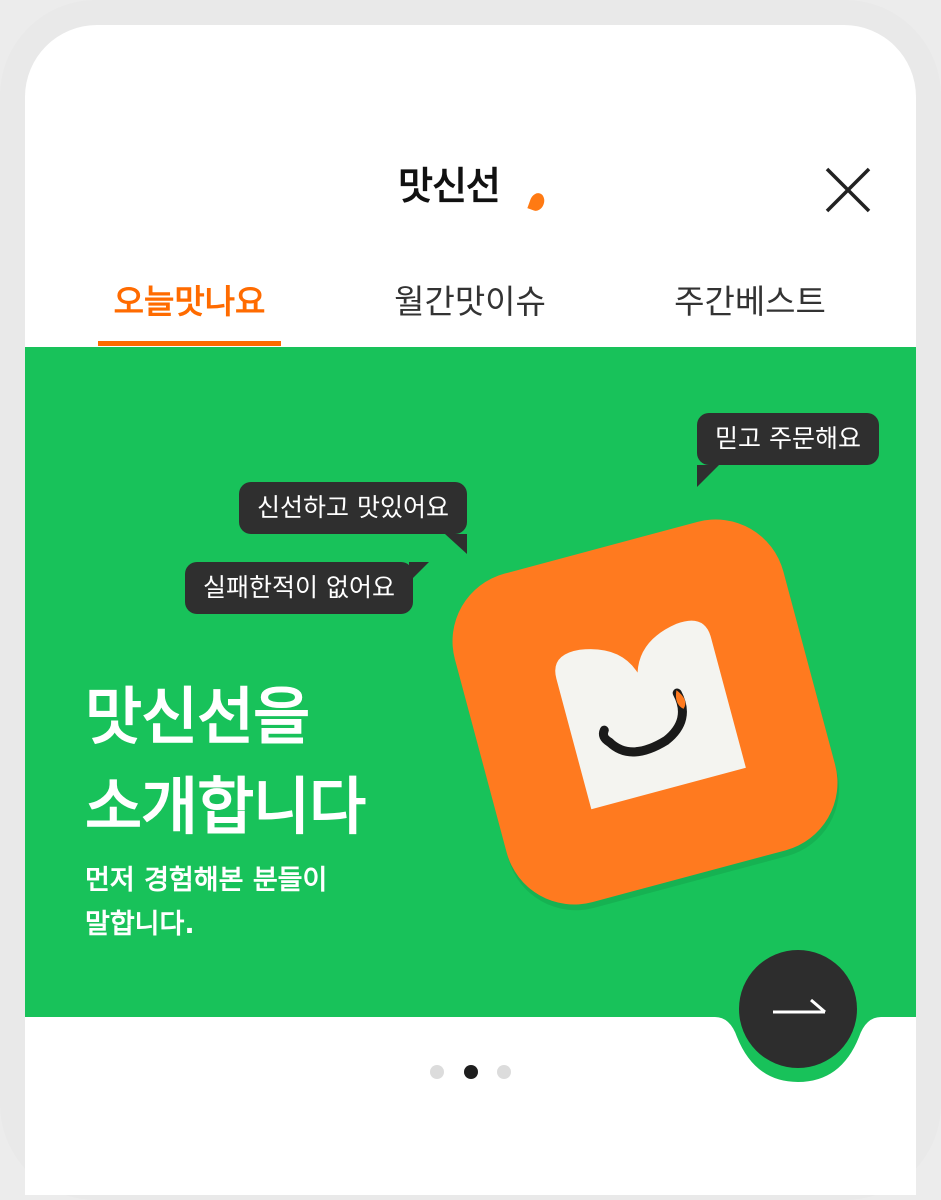 This screenshot has width=941, height=1200. Describe the element at coordinates (206, 903) in the screenshot. I see `banner-subtitle: 먼저 경험해본 분들이 말합니다.` at that location.